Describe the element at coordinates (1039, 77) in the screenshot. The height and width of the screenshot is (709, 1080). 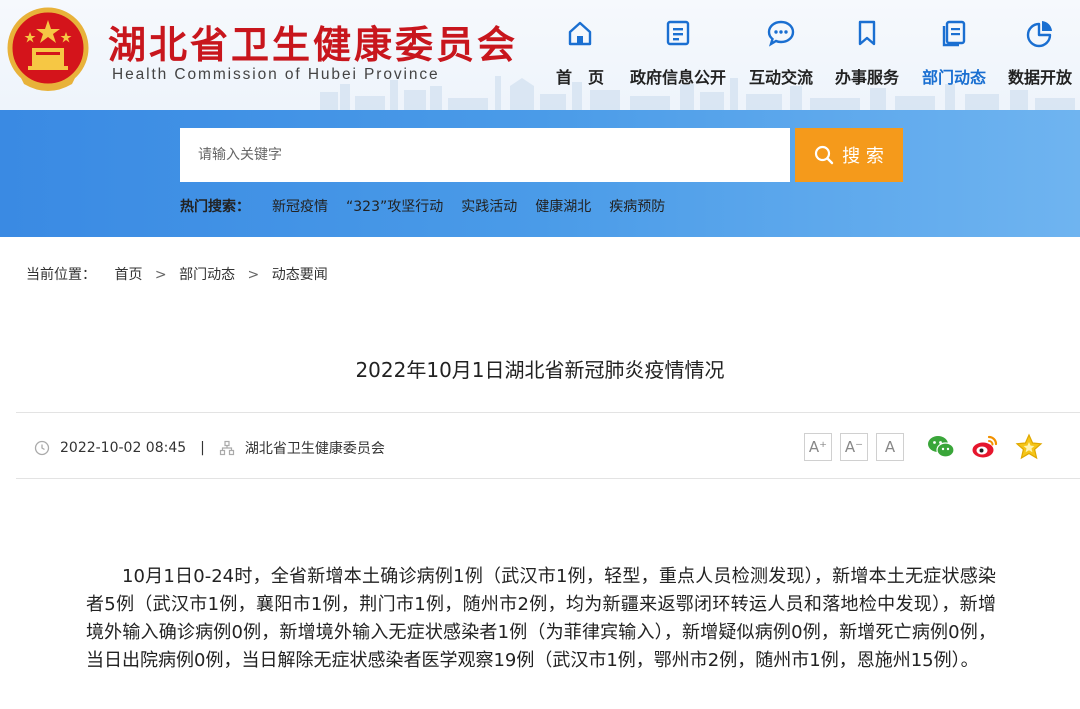
I see `nav-label: 数据开放` at that location.